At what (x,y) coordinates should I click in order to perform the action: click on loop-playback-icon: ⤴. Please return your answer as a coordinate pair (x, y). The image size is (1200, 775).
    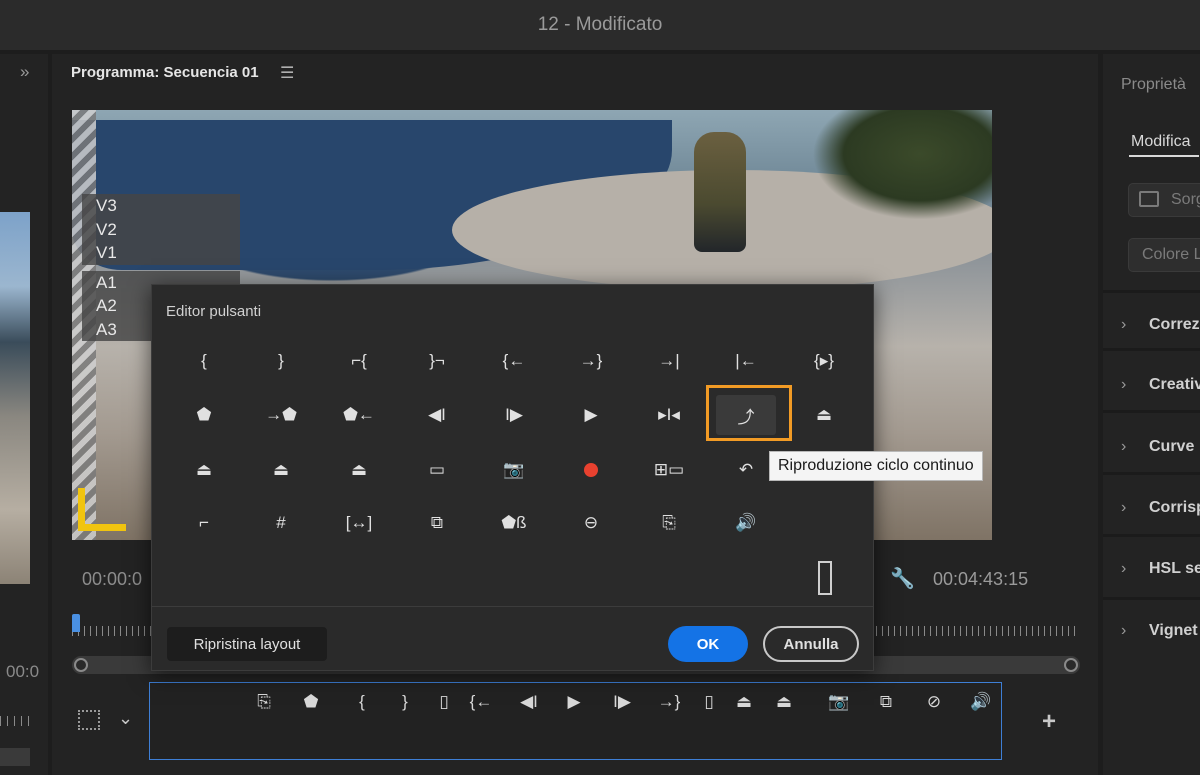
    Looking at the image, I should click on (746, 415).